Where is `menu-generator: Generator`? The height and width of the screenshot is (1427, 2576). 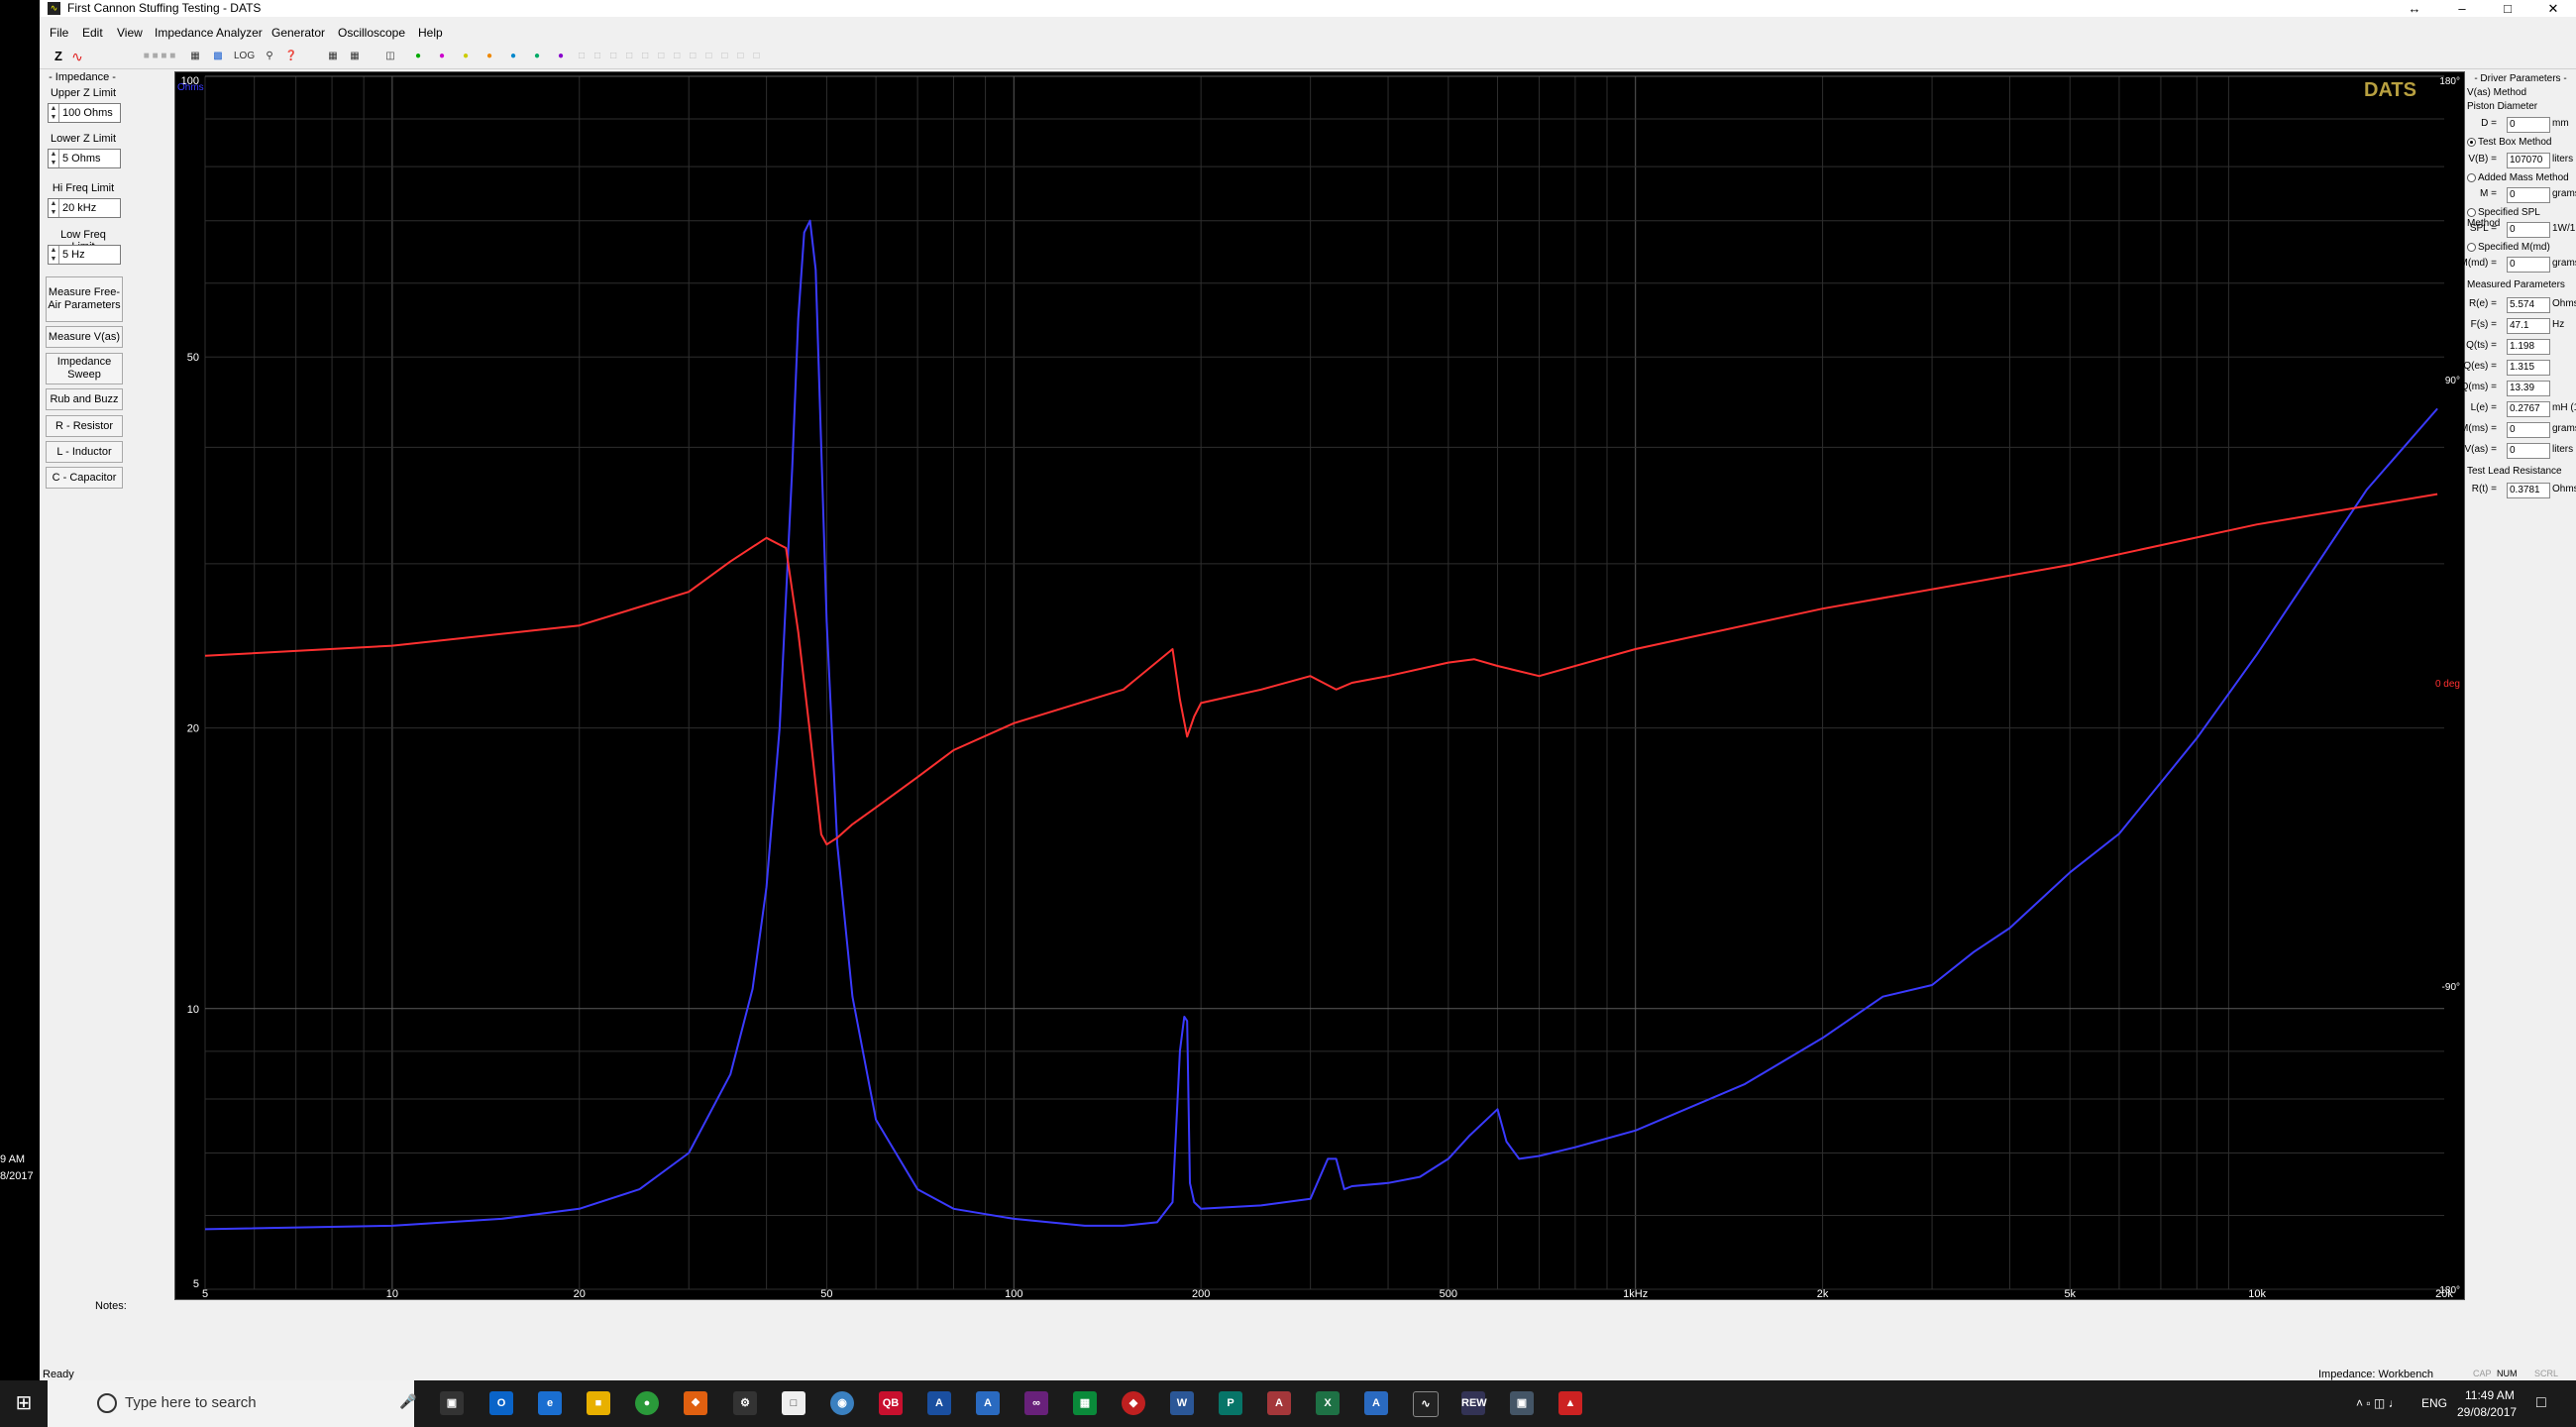
menu-generator: Generator is located at coordinates (298, 33).